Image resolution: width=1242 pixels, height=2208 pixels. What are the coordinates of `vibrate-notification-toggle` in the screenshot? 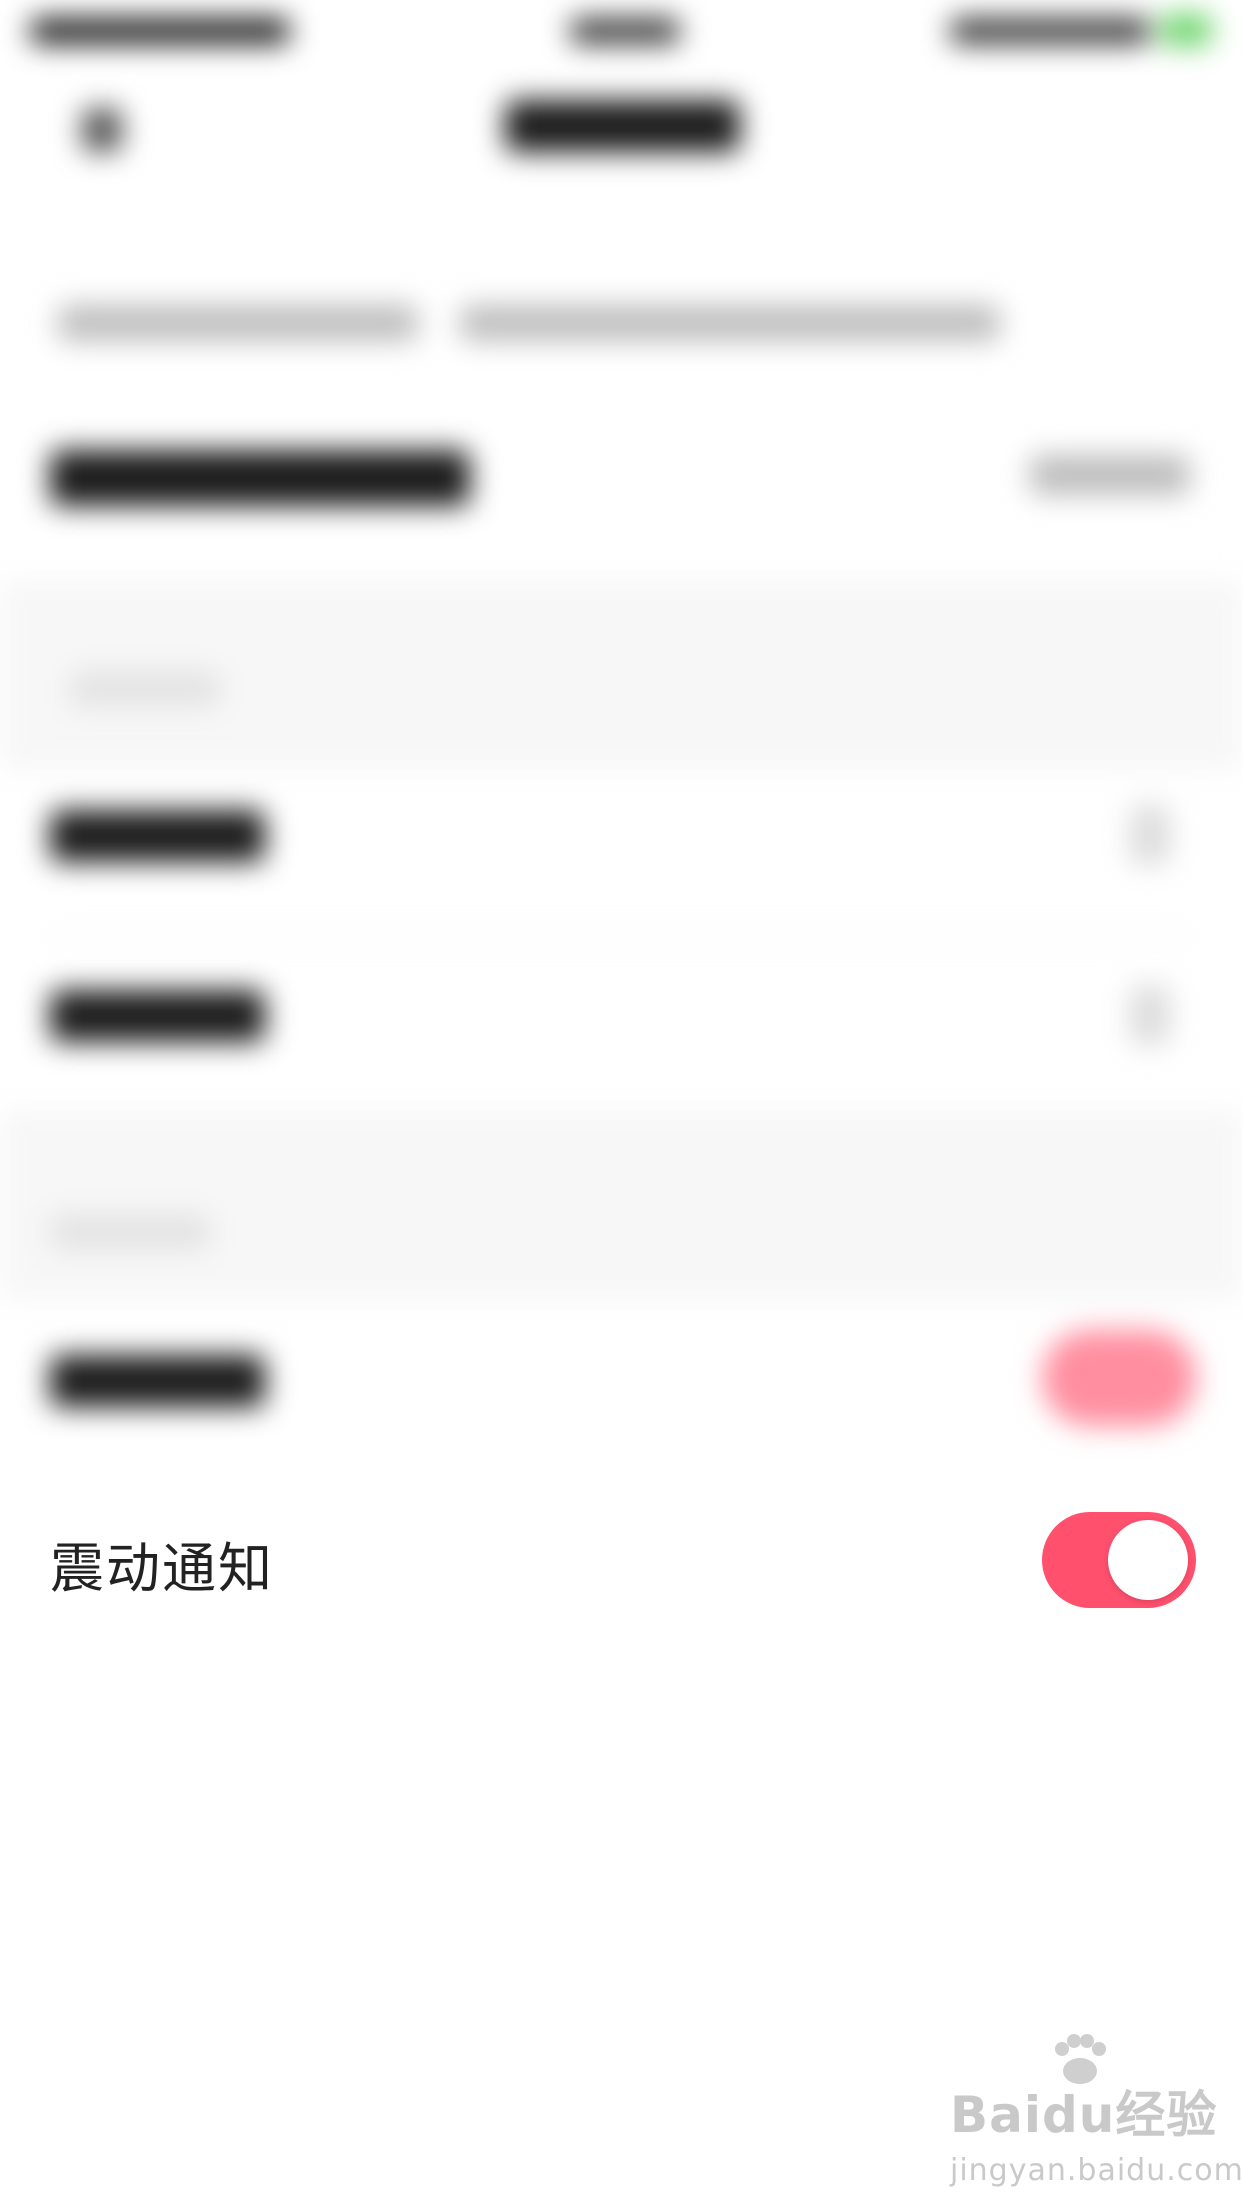 It's located at (1119, 1560).